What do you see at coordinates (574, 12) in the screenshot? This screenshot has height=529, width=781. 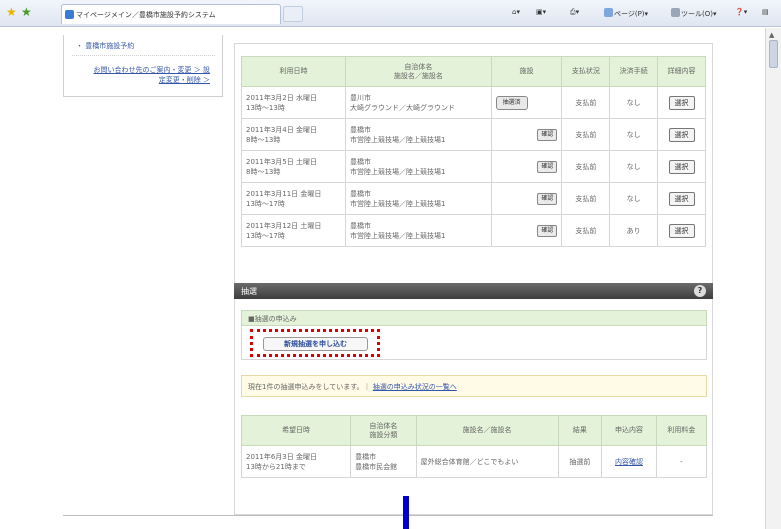 I see `print-icon: ⎙▾` at bounding box center [574, 12].